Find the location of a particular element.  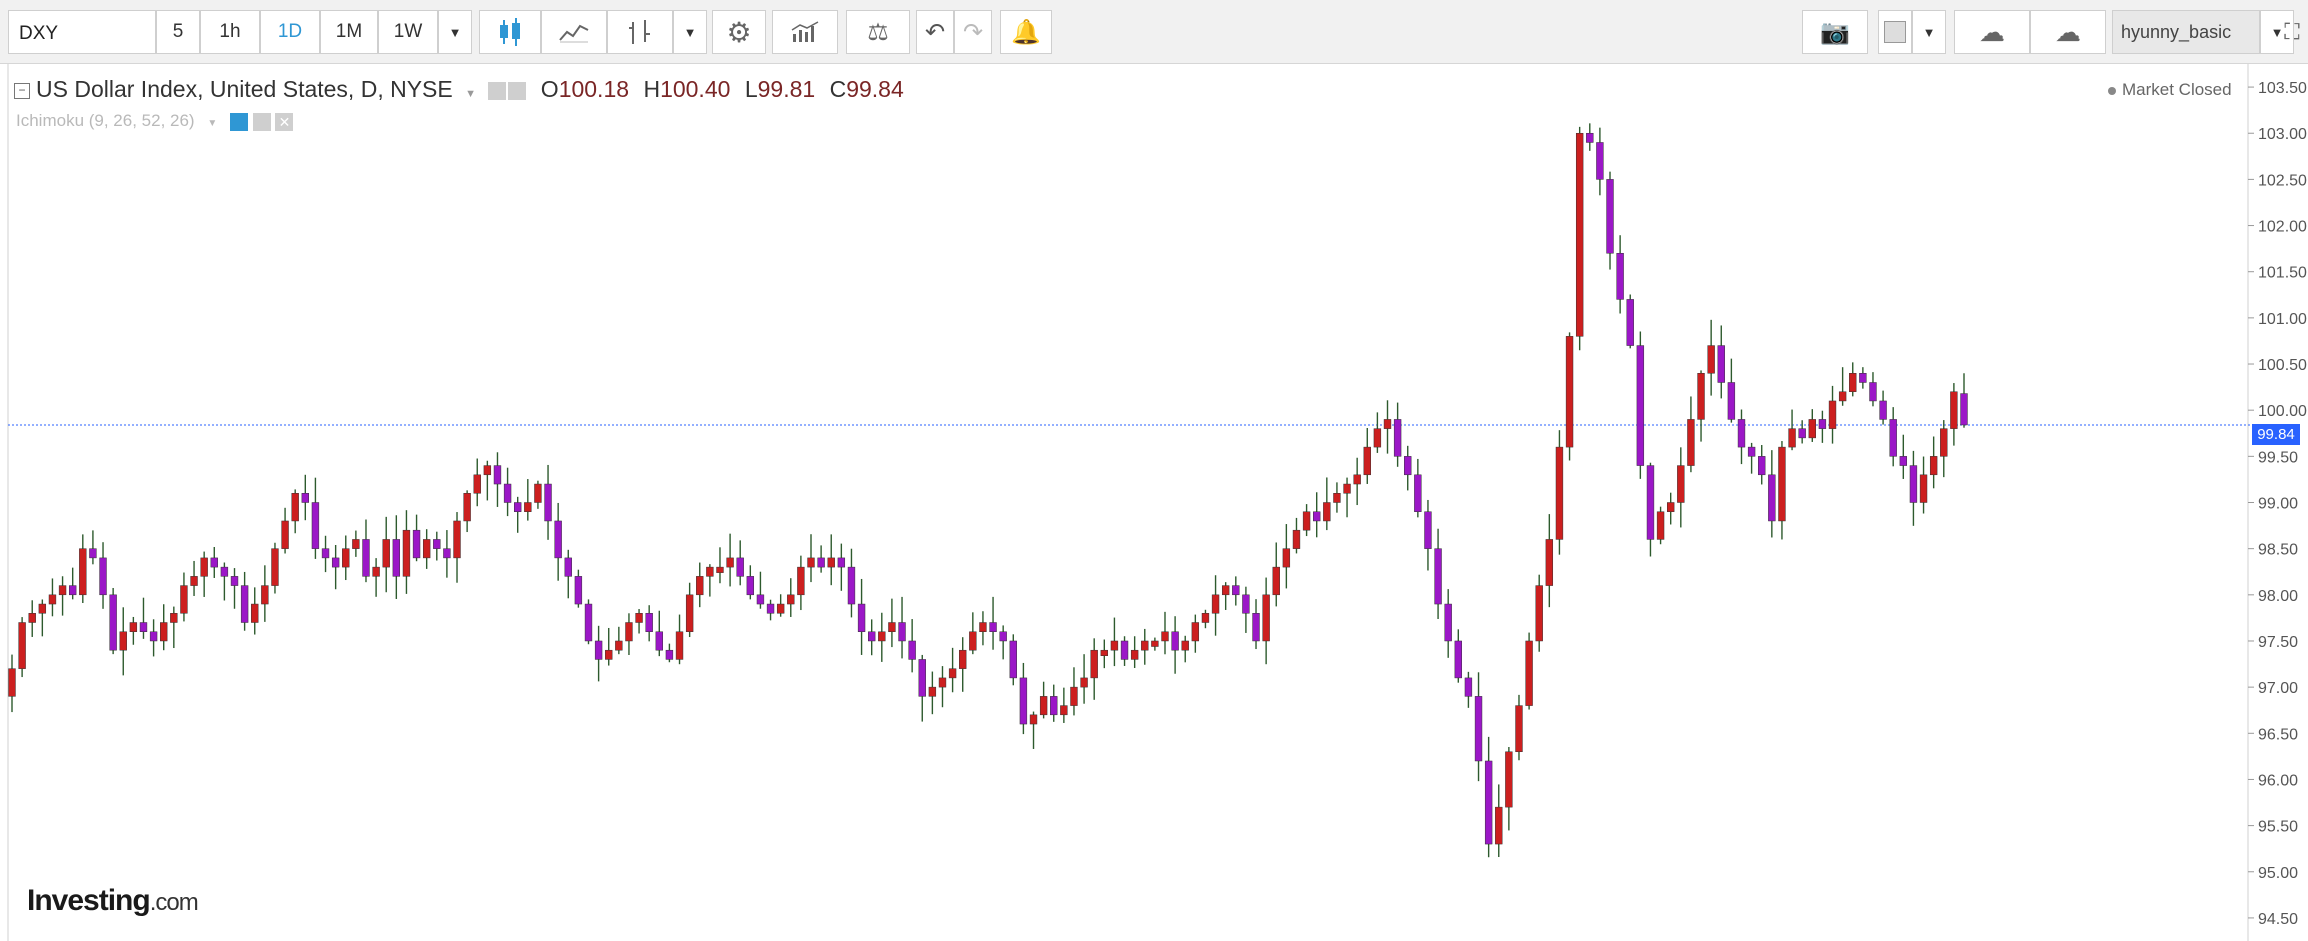

snapshot-button: 📷 is located at coordinates (1835, 32).